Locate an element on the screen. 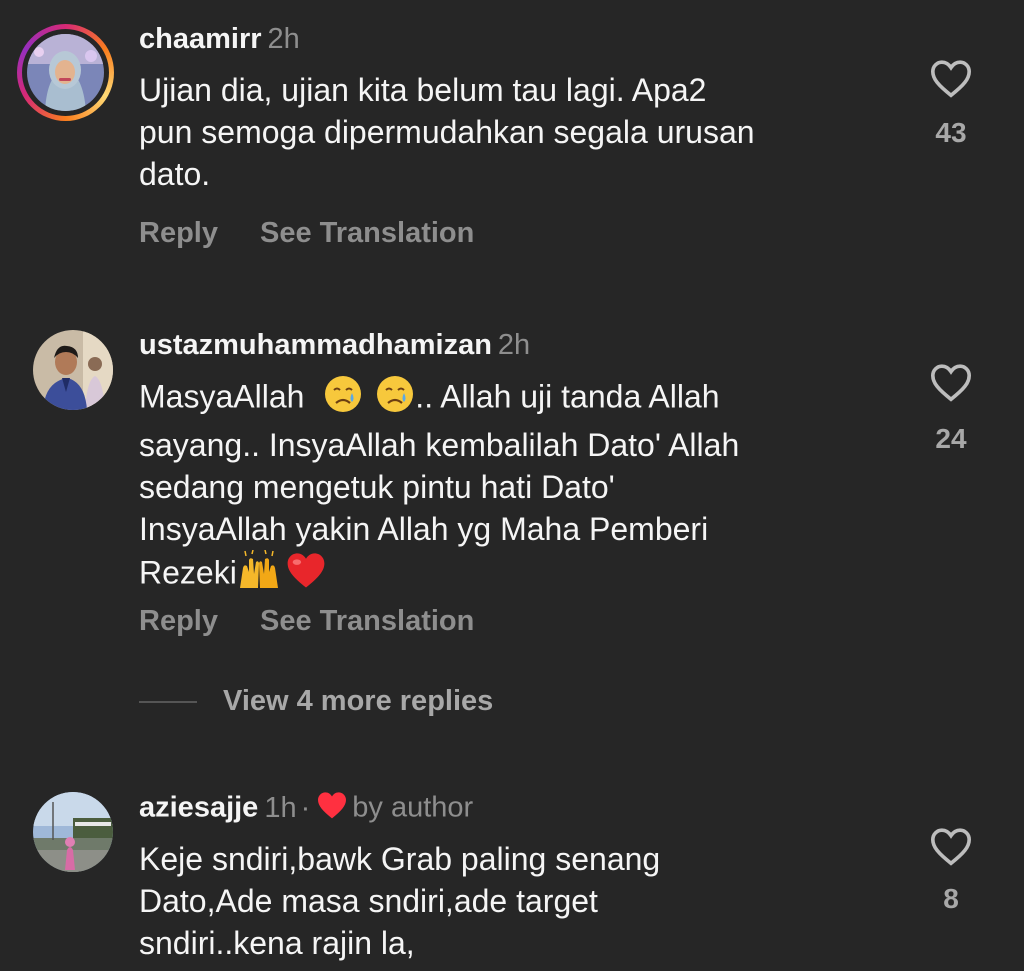 This screenshot has width=1024, height=971. comment-line: MasyaAllah .. Allah uji tanda Allah is located at coordinates (509, 399).